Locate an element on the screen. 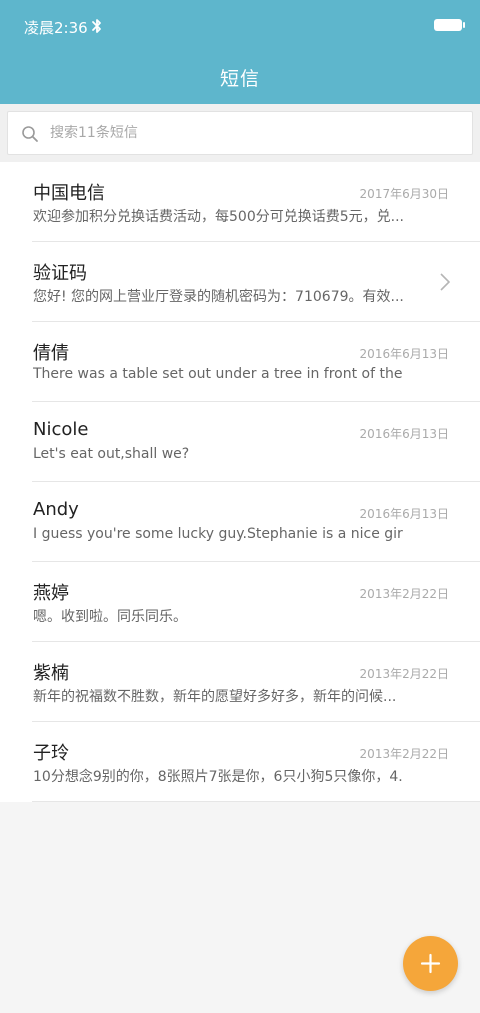 The image size is (480, 1013). message-item-5: 燕婷 2013年2月22日 嗯。收到啦。同乐同乐。 is located at coordinates (240, 602).